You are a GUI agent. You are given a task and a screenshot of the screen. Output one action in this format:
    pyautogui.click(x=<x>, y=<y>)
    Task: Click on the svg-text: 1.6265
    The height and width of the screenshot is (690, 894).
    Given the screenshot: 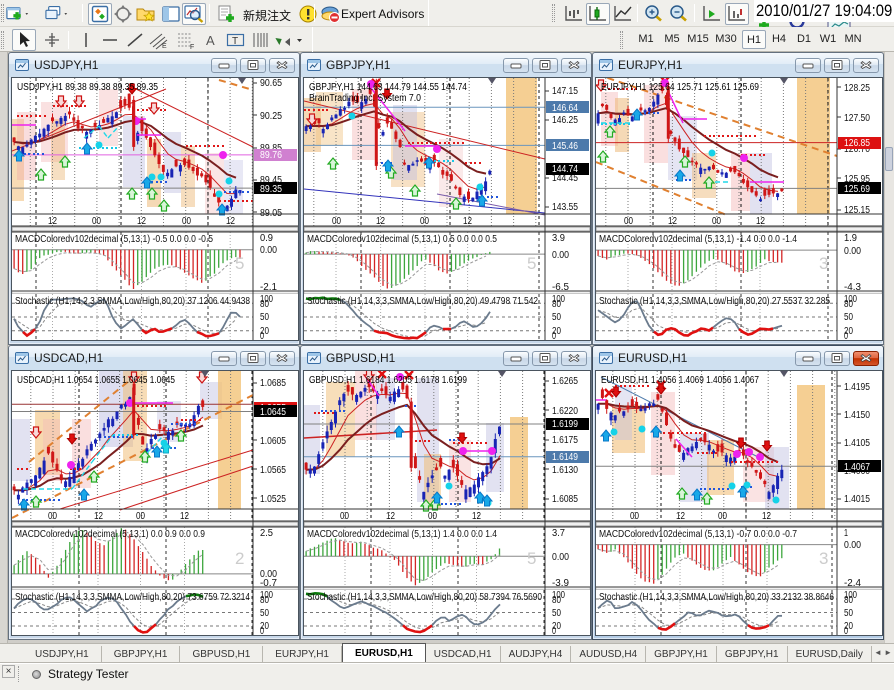 What is the action you would take?
    pyautogui.click(x=565, y=381)
    